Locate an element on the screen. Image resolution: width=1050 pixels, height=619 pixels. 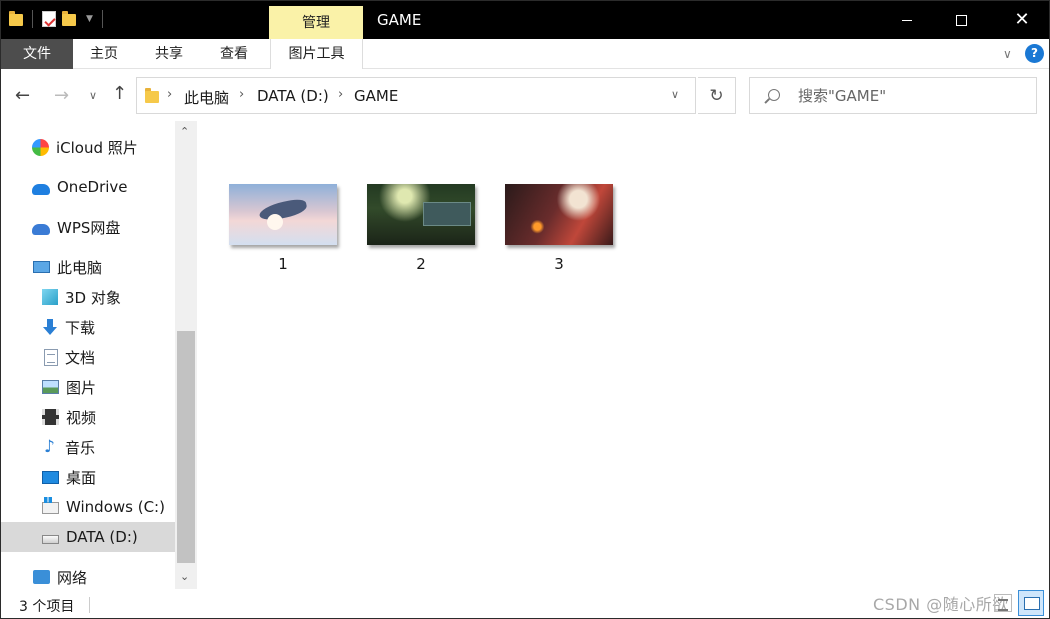
sidebar-item-3d-objects: 3D 对象 is located at coordinates (88, 297).